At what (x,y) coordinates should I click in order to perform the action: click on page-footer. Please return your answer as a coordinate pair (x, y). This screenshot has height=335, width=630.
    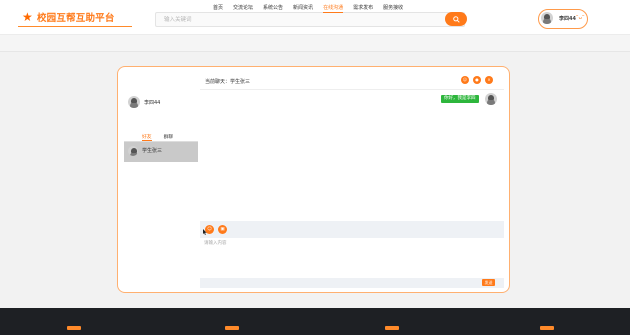
    Looking at the image, I should click on (315, 321).